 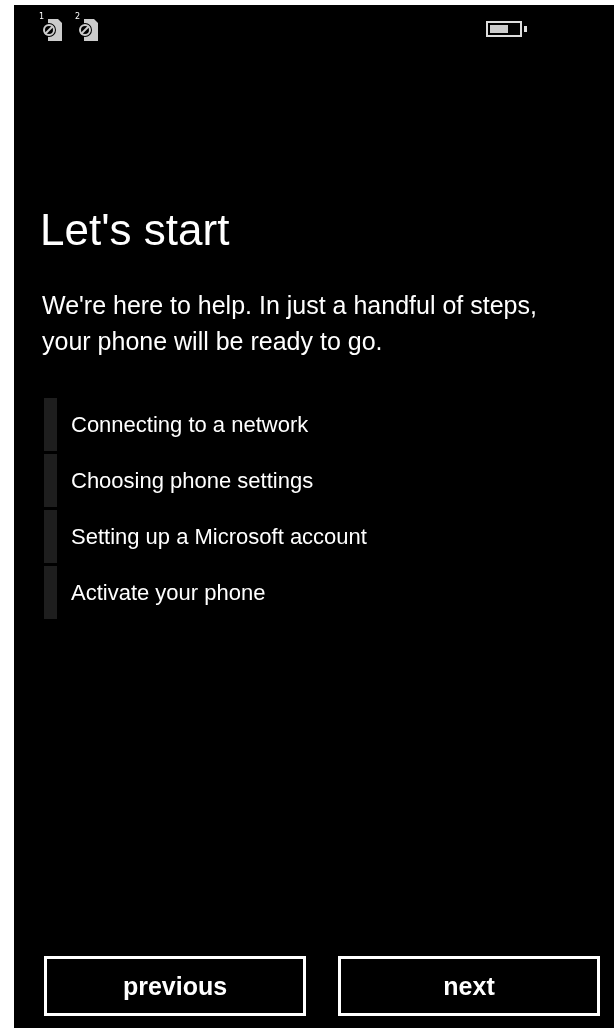 What do you see at coordinates (290, 323) in the screenshot?
I see `intro-text: We're here to help. In just a handful of steps, your phone will be ready to go.` at bounding box center [290, 323].